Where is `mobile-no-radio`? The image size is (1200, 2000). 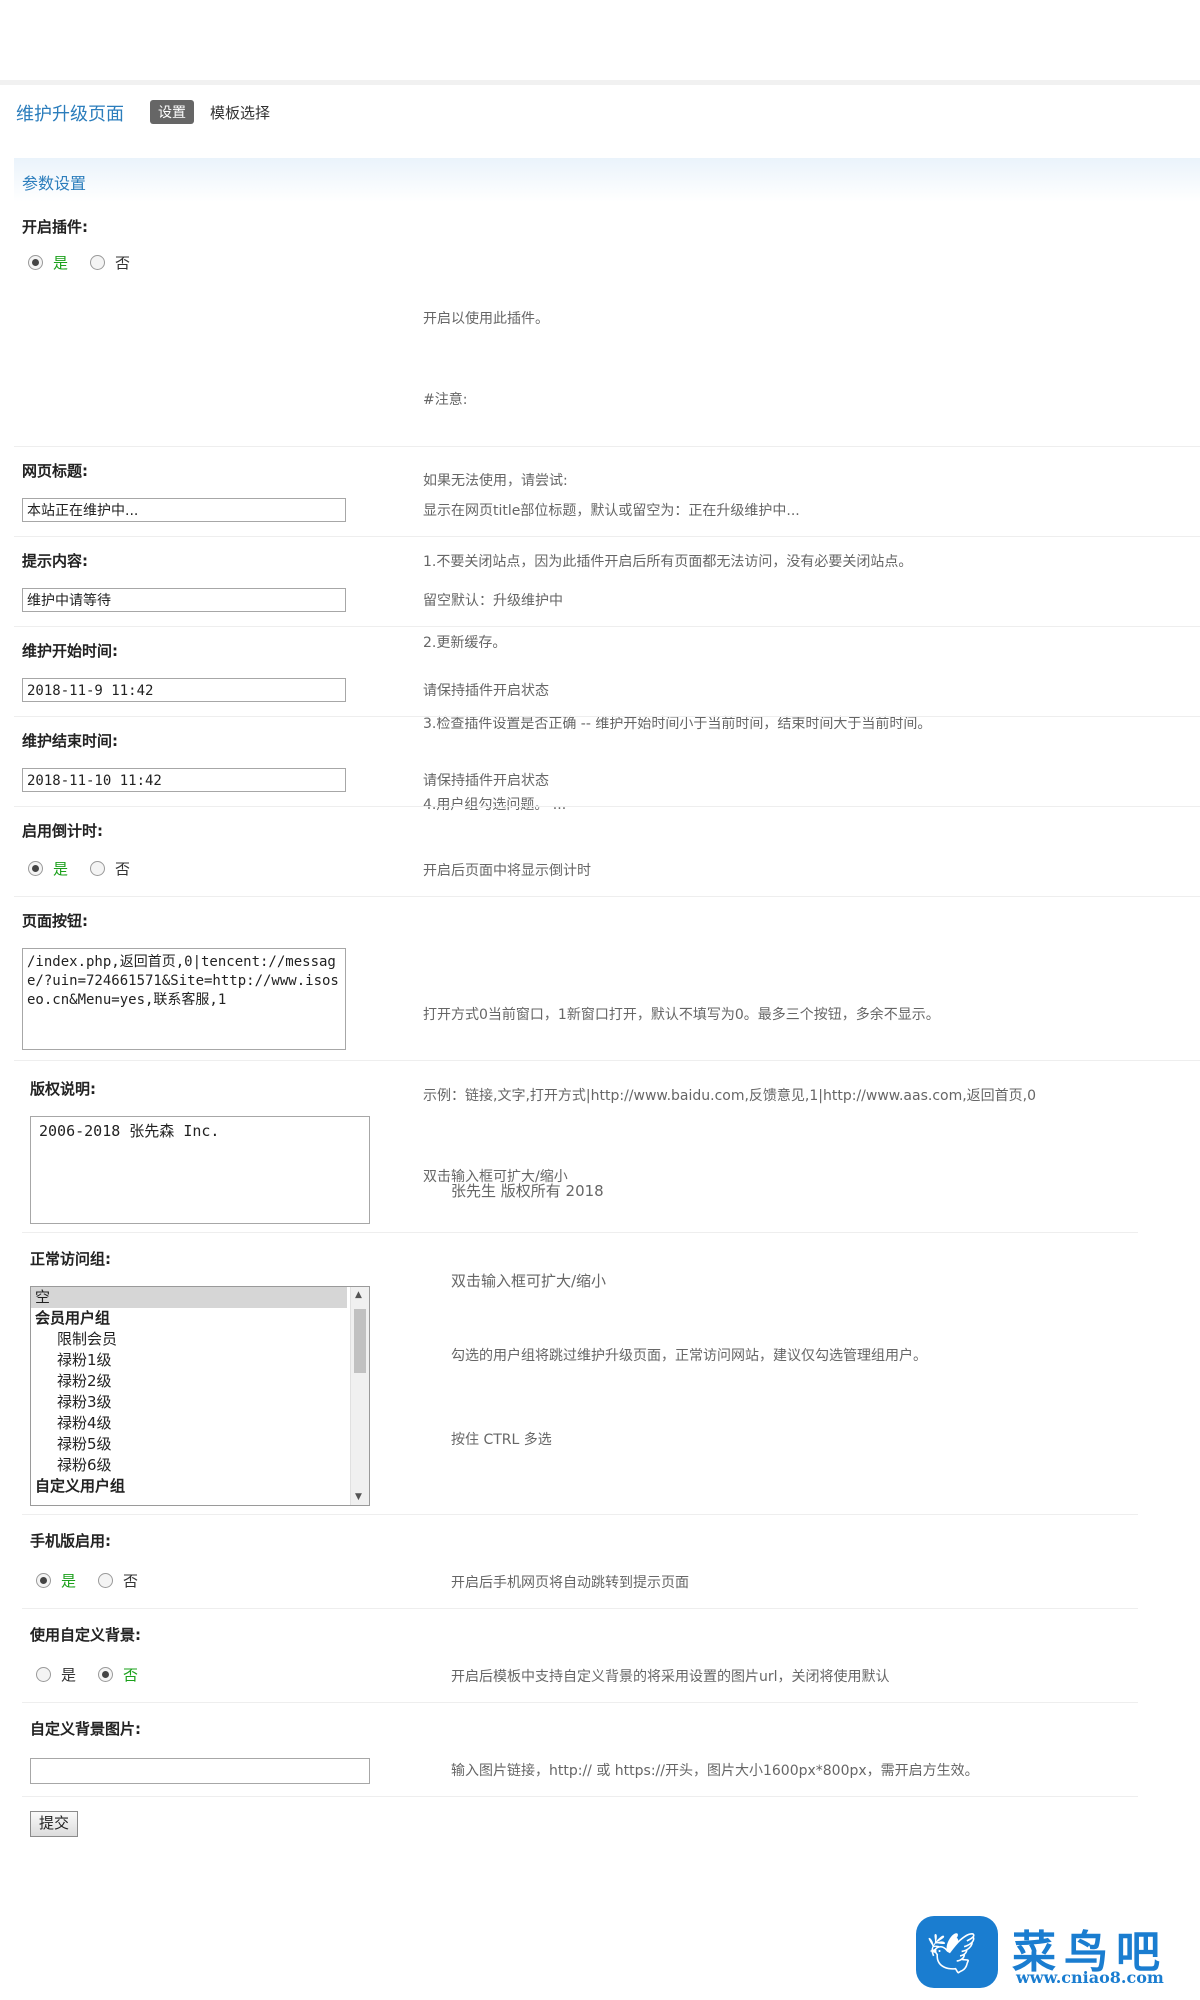 mobile-no-radio is located at coordinates (106, 1580).